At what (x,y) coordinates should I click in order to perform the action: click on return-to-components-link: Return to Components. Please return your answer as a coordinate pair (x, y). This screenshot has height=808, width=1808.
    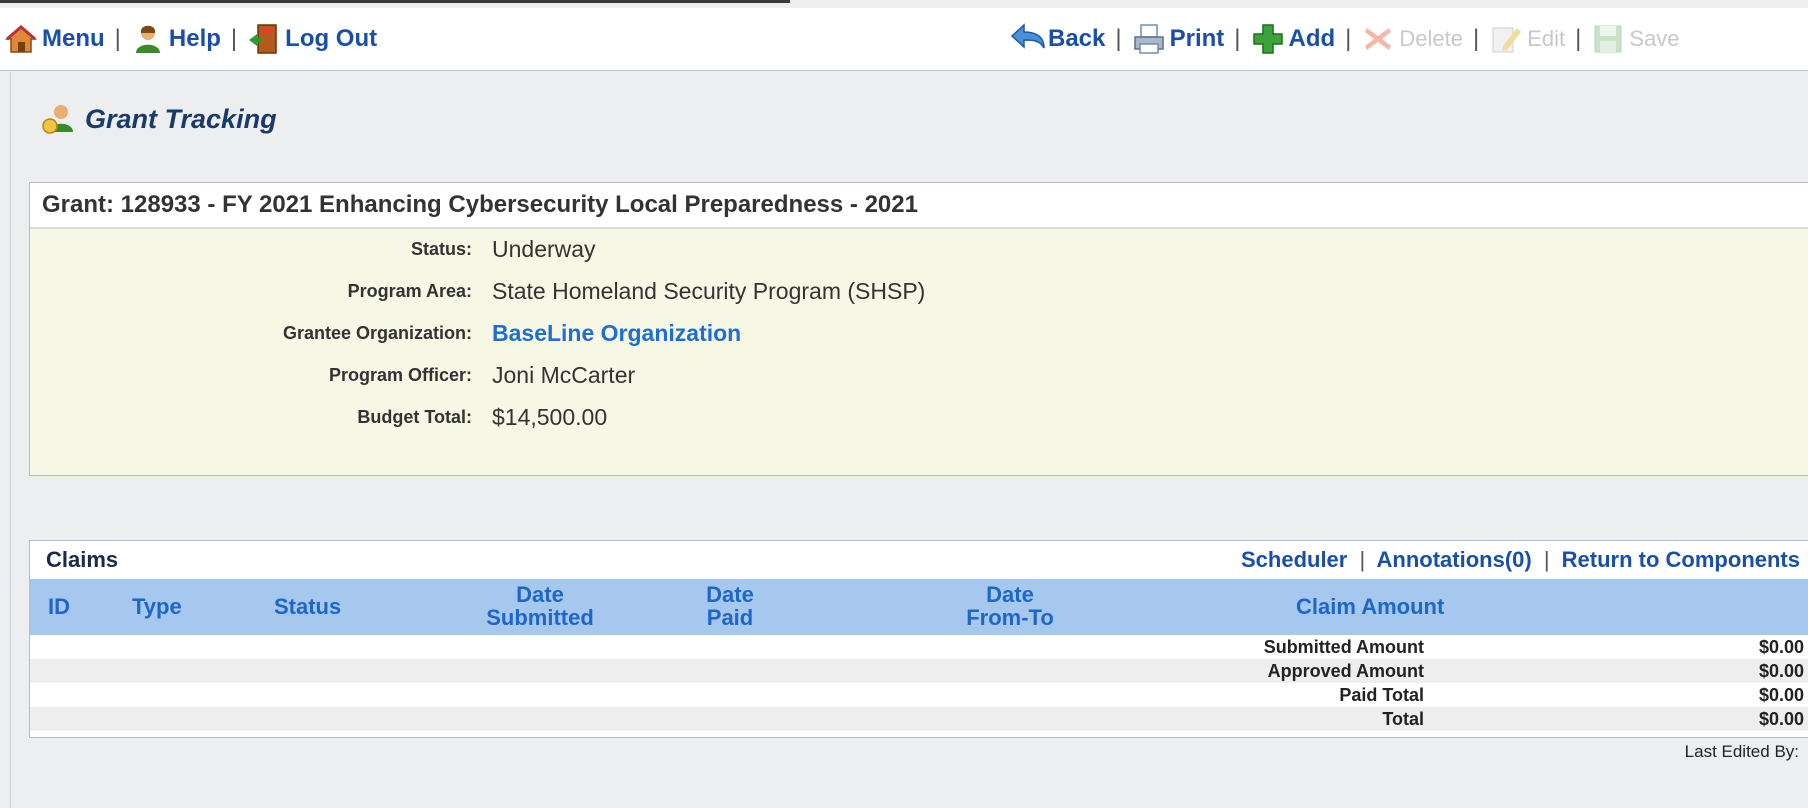
    Looking at the image, I should click on (1681, 559).